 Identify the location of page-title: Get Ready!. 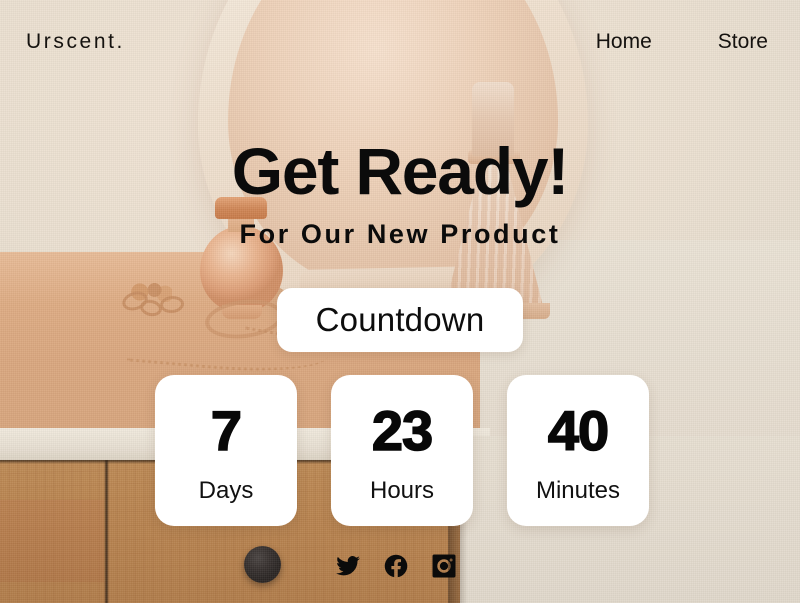
(400, 171).